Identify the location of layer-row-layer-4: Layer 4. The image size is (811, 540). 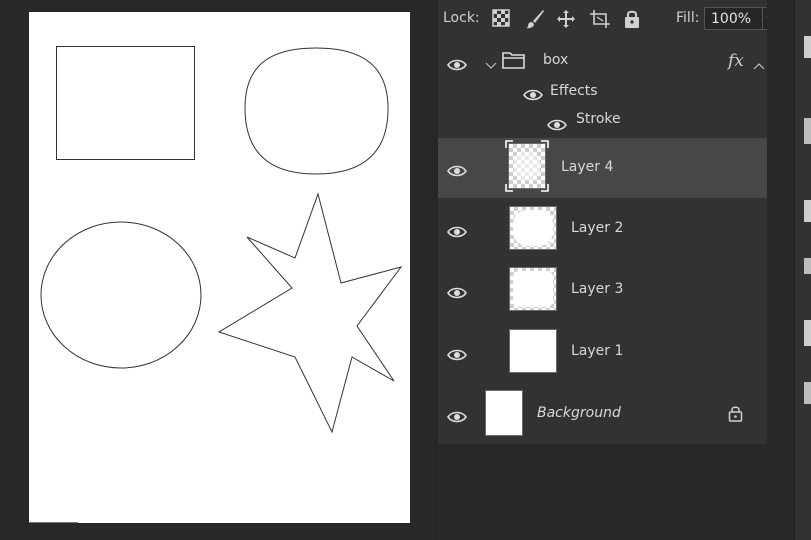
(600, 168).